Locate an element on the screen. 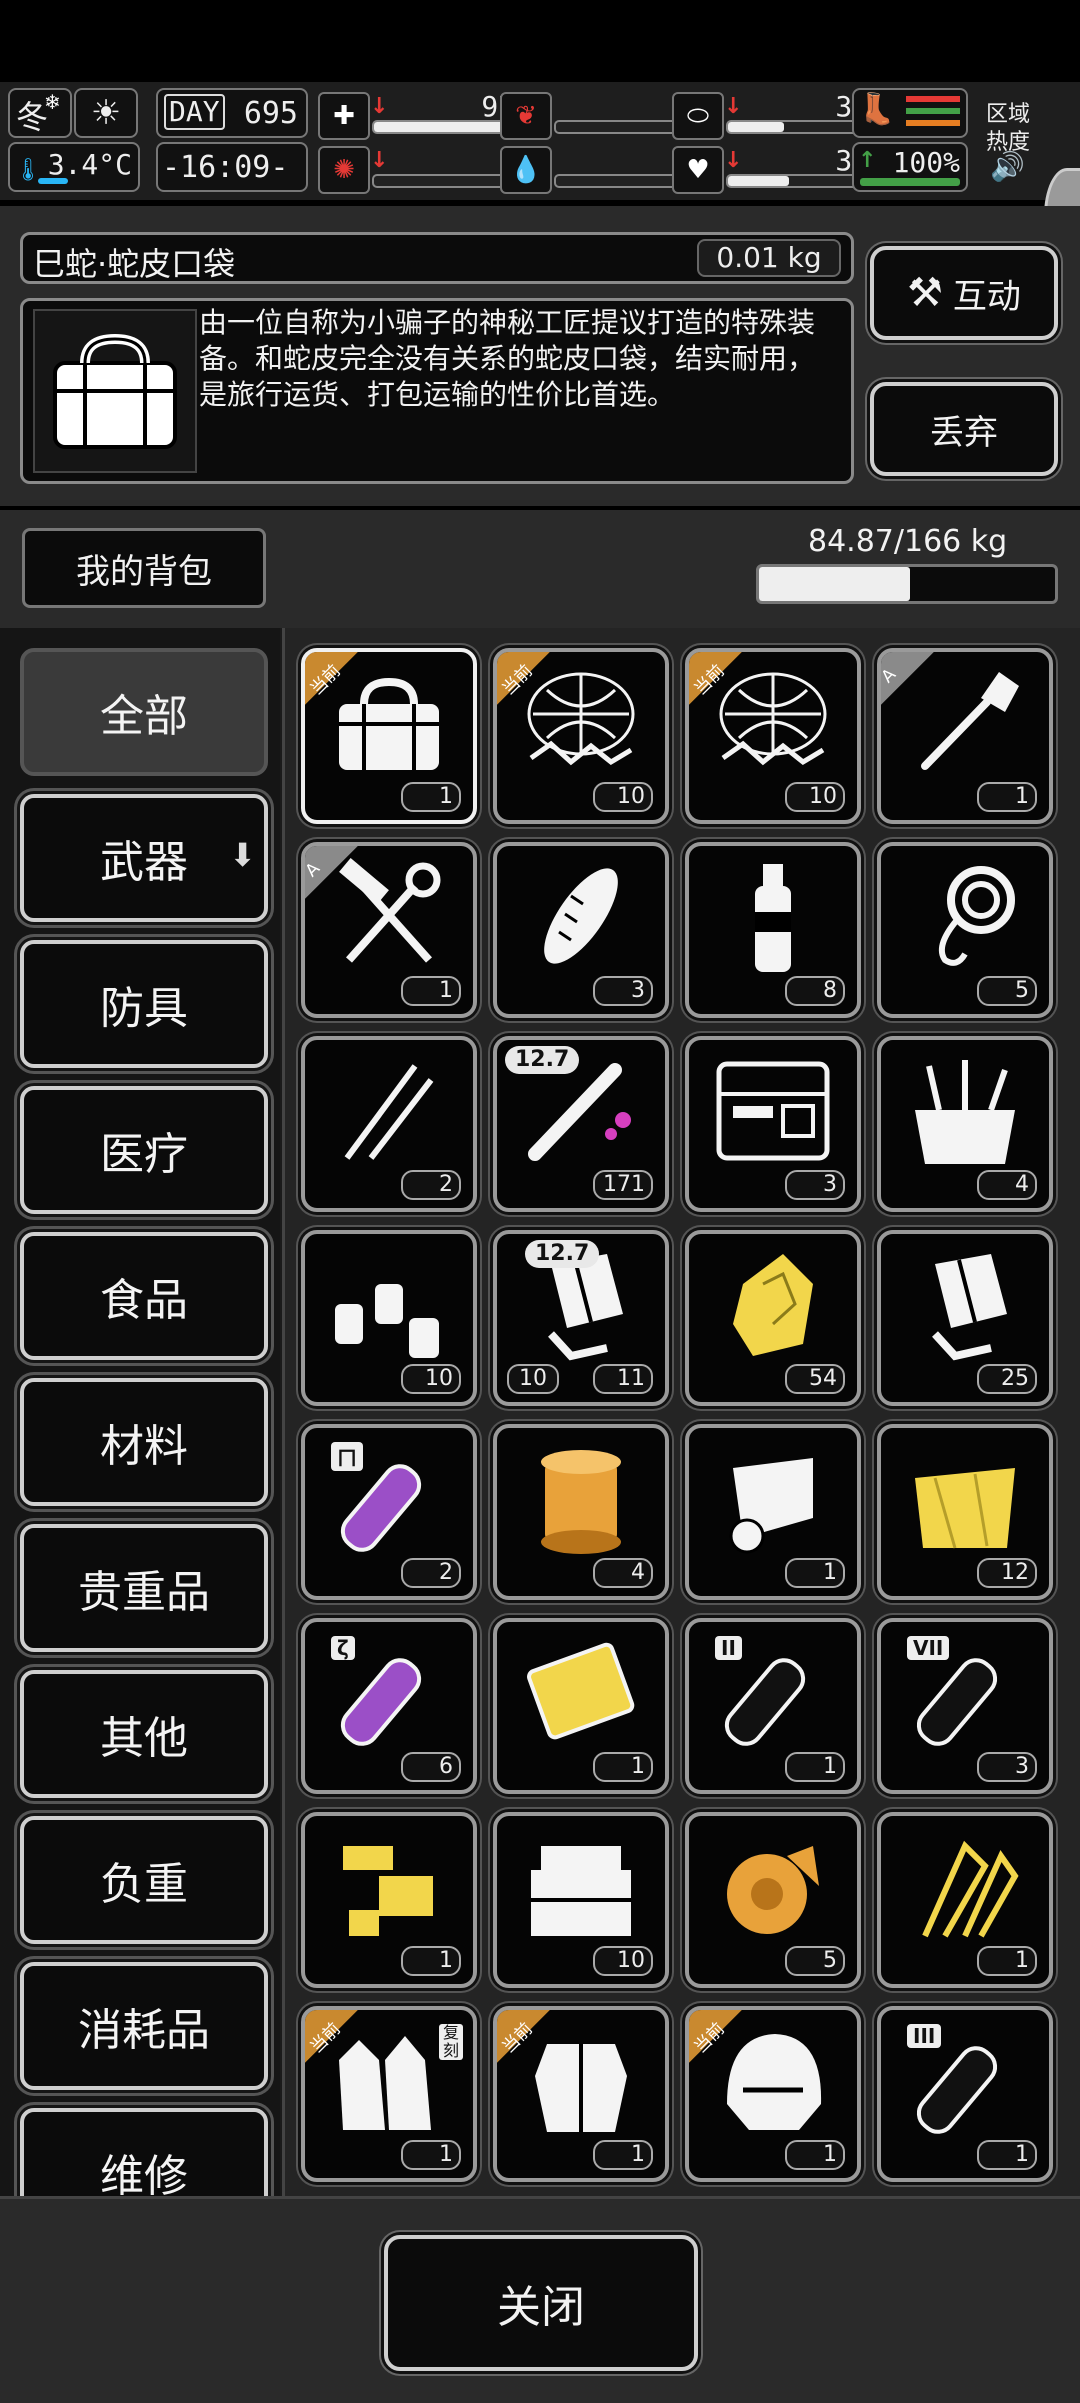 The height and width of the screenshot is (2403, 1080). category-tab: 其他 is located at coordinates (144, 1734).